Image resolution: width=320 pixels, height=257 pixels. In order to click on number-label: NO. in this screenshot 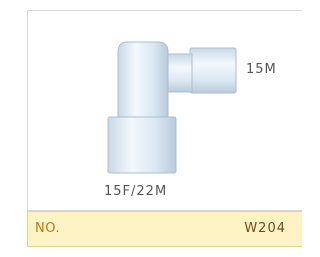, I will do `click(48, 228)`.